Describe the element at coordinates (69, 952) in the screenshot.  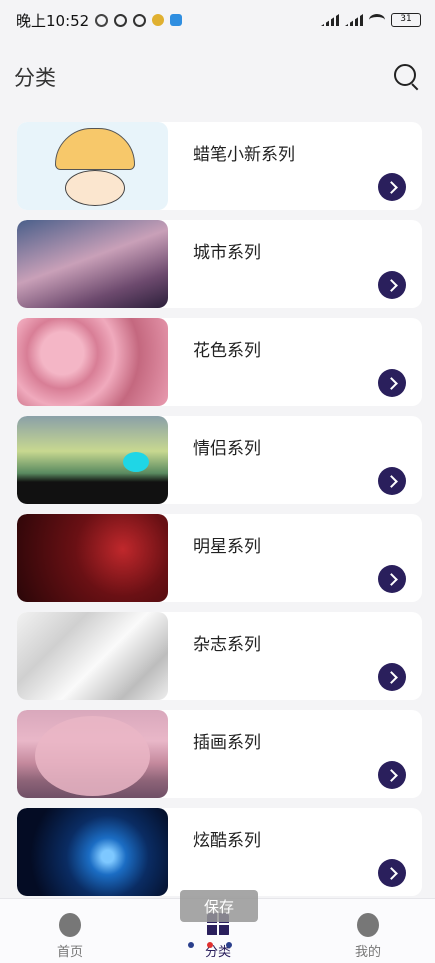
I see `nav-home-label: 首页` at that location.